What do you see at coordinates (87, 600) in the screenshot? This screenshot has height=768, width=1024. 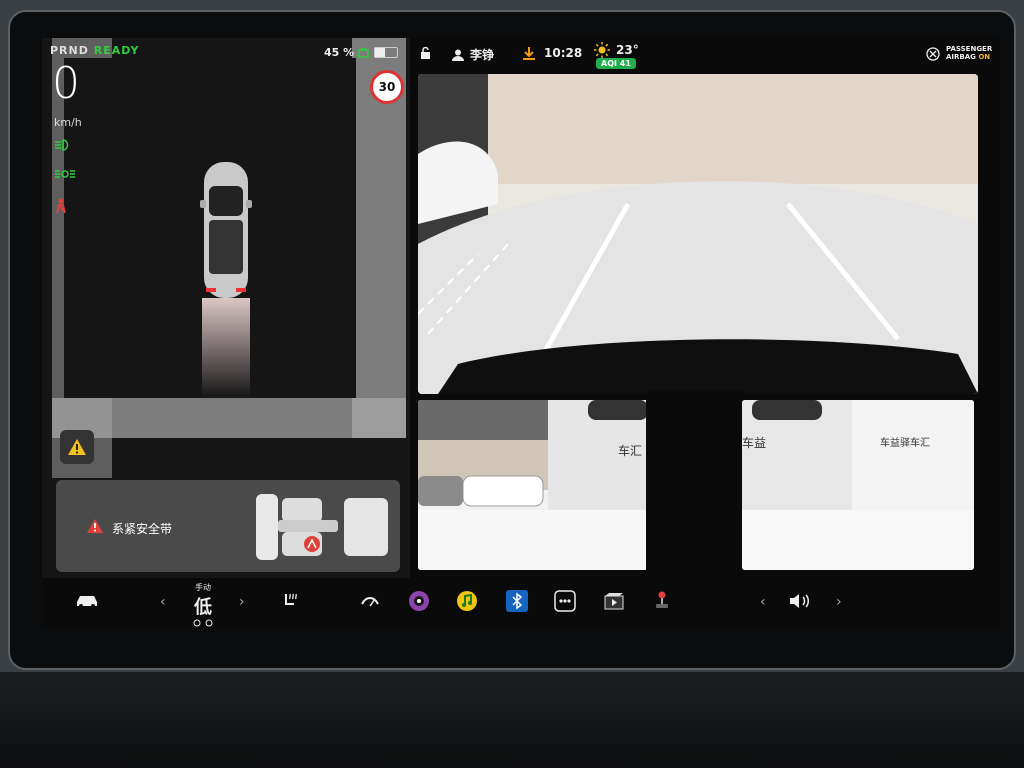 I see `car-icon` at bounding box center [87, 600].